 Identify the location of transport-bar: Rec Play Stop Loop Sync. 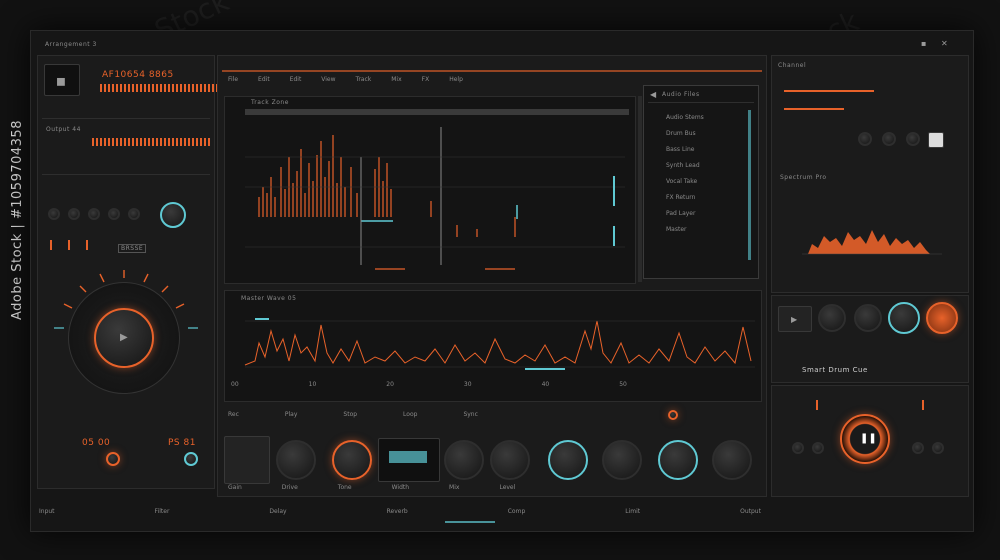
(493, 414).